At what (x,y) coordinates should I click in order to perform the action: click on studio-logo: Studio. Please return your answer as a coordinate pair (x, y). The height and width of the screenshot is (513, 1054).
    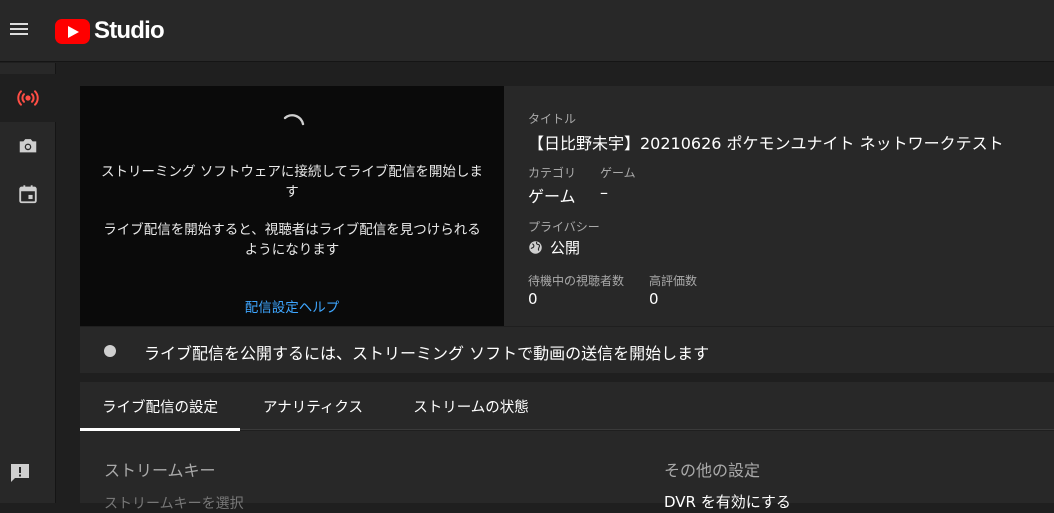
    Looking at the image, I should click on (110, 31).